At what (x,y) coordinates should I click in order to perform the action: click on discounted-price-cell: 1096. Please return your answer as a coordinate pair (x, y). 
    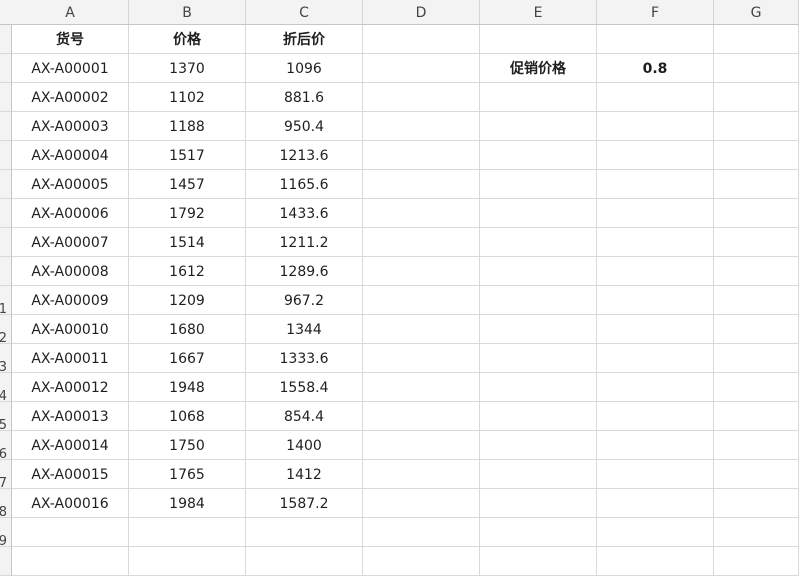
    Looking at the image, I should click on (304, 68).